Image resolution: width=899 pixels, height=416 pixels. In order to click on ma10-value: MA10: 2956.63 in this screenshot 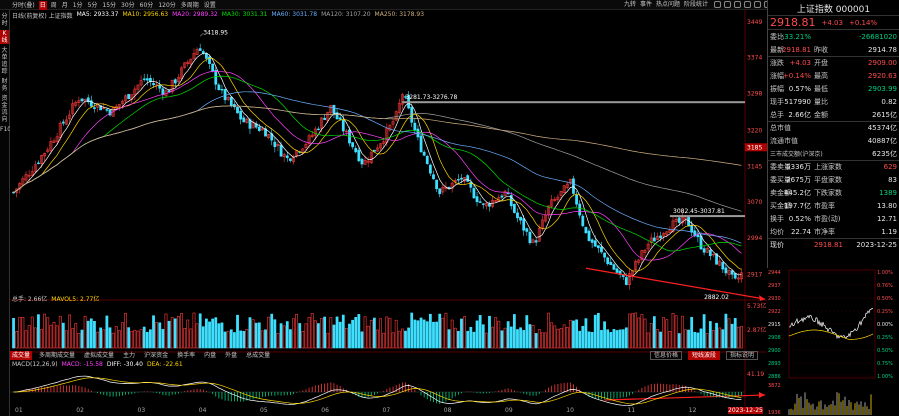, I will do `click(145, 14)`.